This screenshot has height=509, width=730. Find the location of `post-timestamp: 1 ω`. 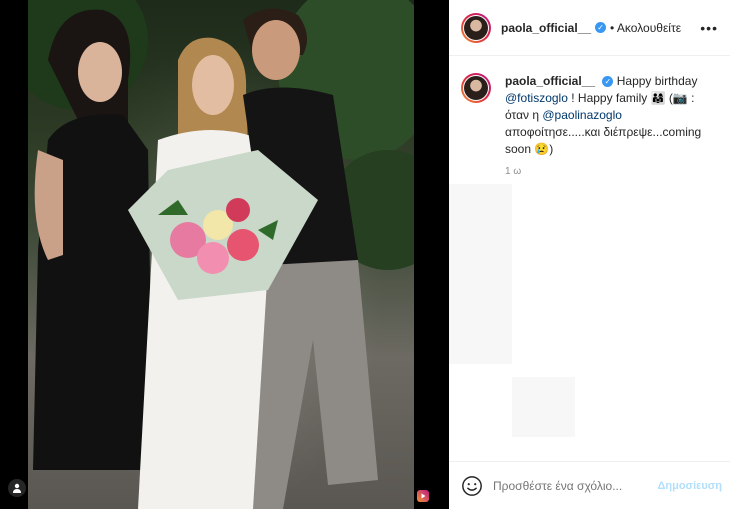

post-timestamp: 1 ω is located at coordinates (617, 171).